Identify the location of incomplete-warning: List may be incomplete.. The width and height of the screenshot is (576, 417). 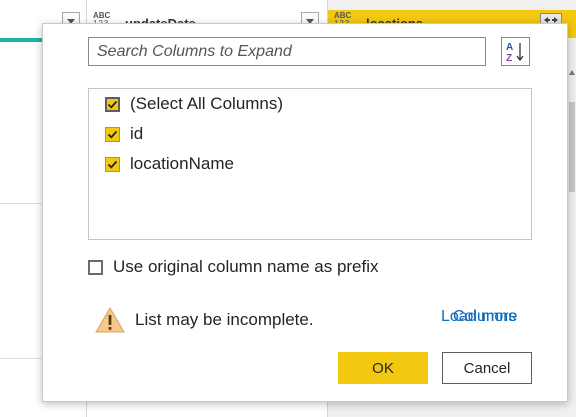
(204, 320).